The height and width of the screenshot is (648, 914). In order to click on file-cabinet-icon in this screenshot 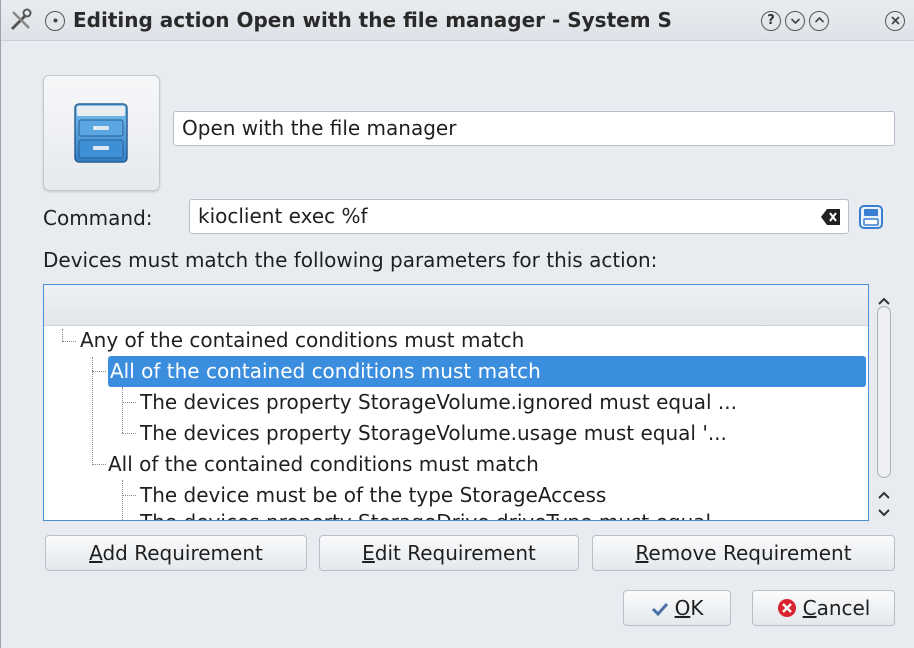, I will do `click(101, 134)`.